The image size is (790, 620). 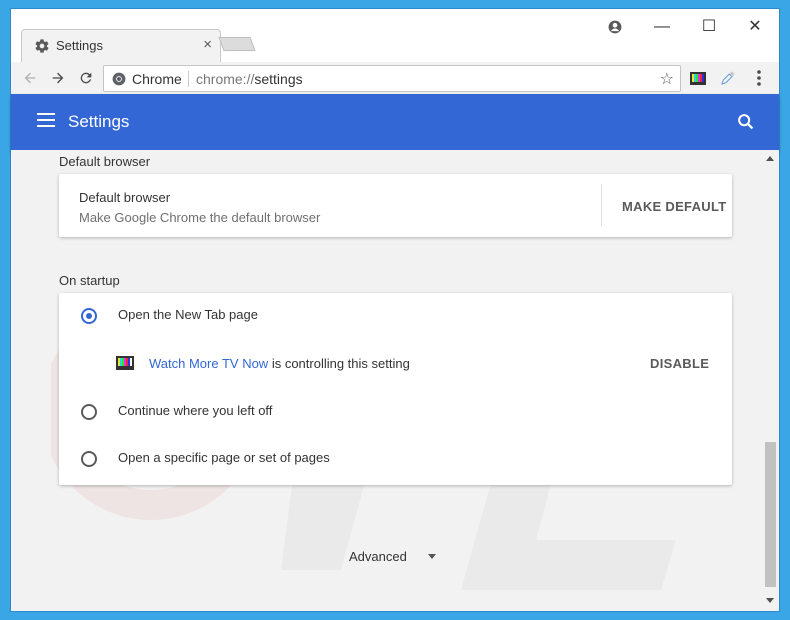 What do you see at coordinates (237, 44) in the screenshot?
I see `new-tab-button` at bounding box center [237, 44].